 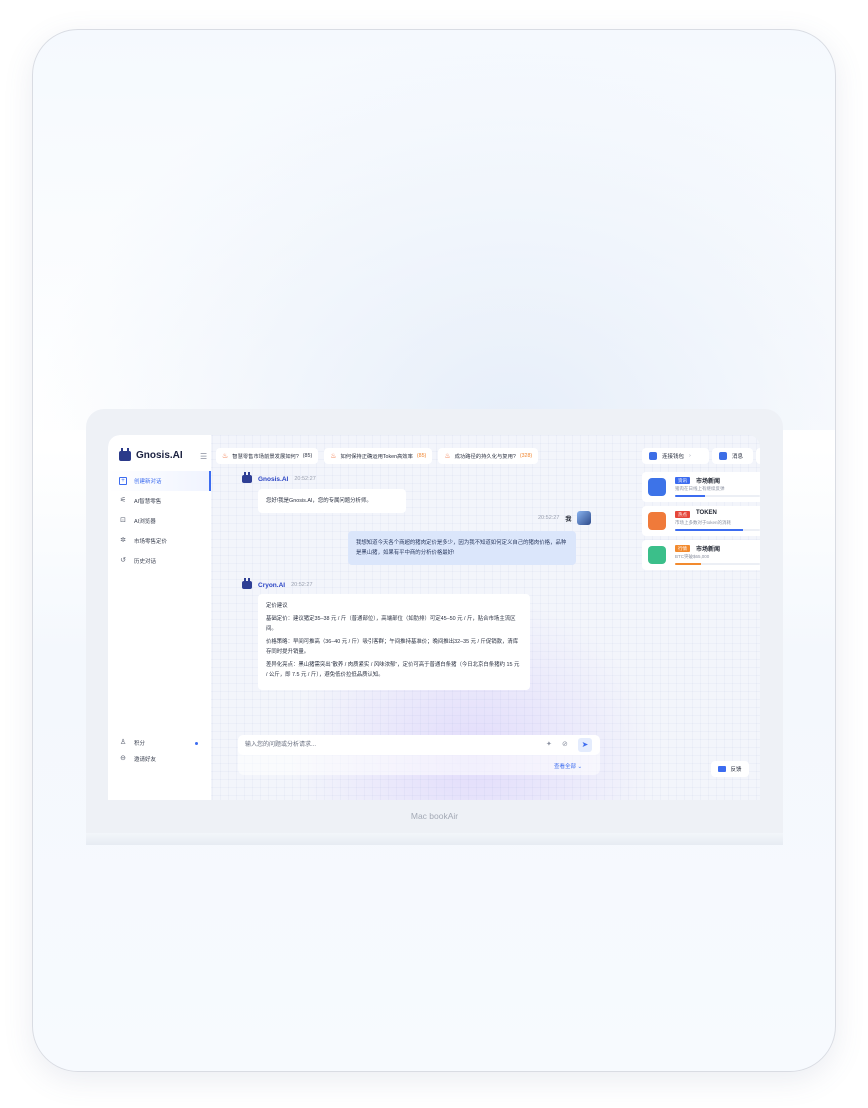 I want to click on topic-text: 如何保持正确运用Token高效率, so click(x=376, y=457).